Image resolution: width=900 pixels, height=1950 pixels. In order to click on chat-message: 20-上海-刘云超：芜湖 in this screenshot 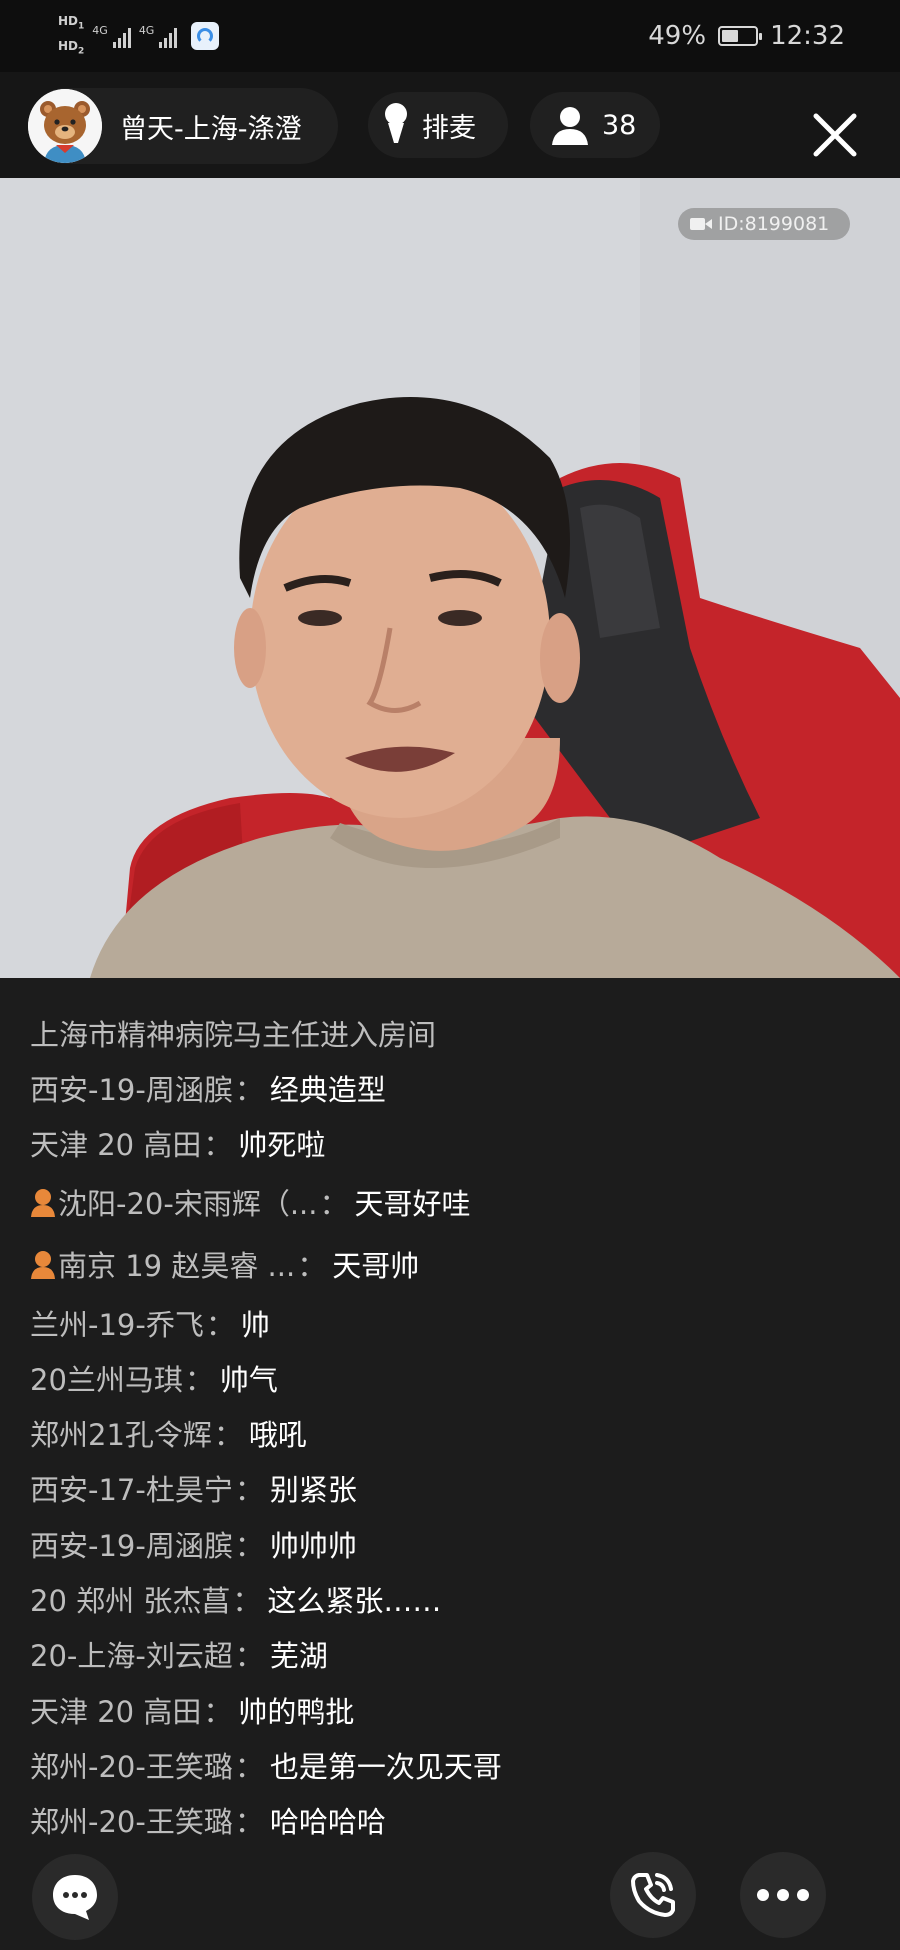, I will do `click(450, 1654)`.